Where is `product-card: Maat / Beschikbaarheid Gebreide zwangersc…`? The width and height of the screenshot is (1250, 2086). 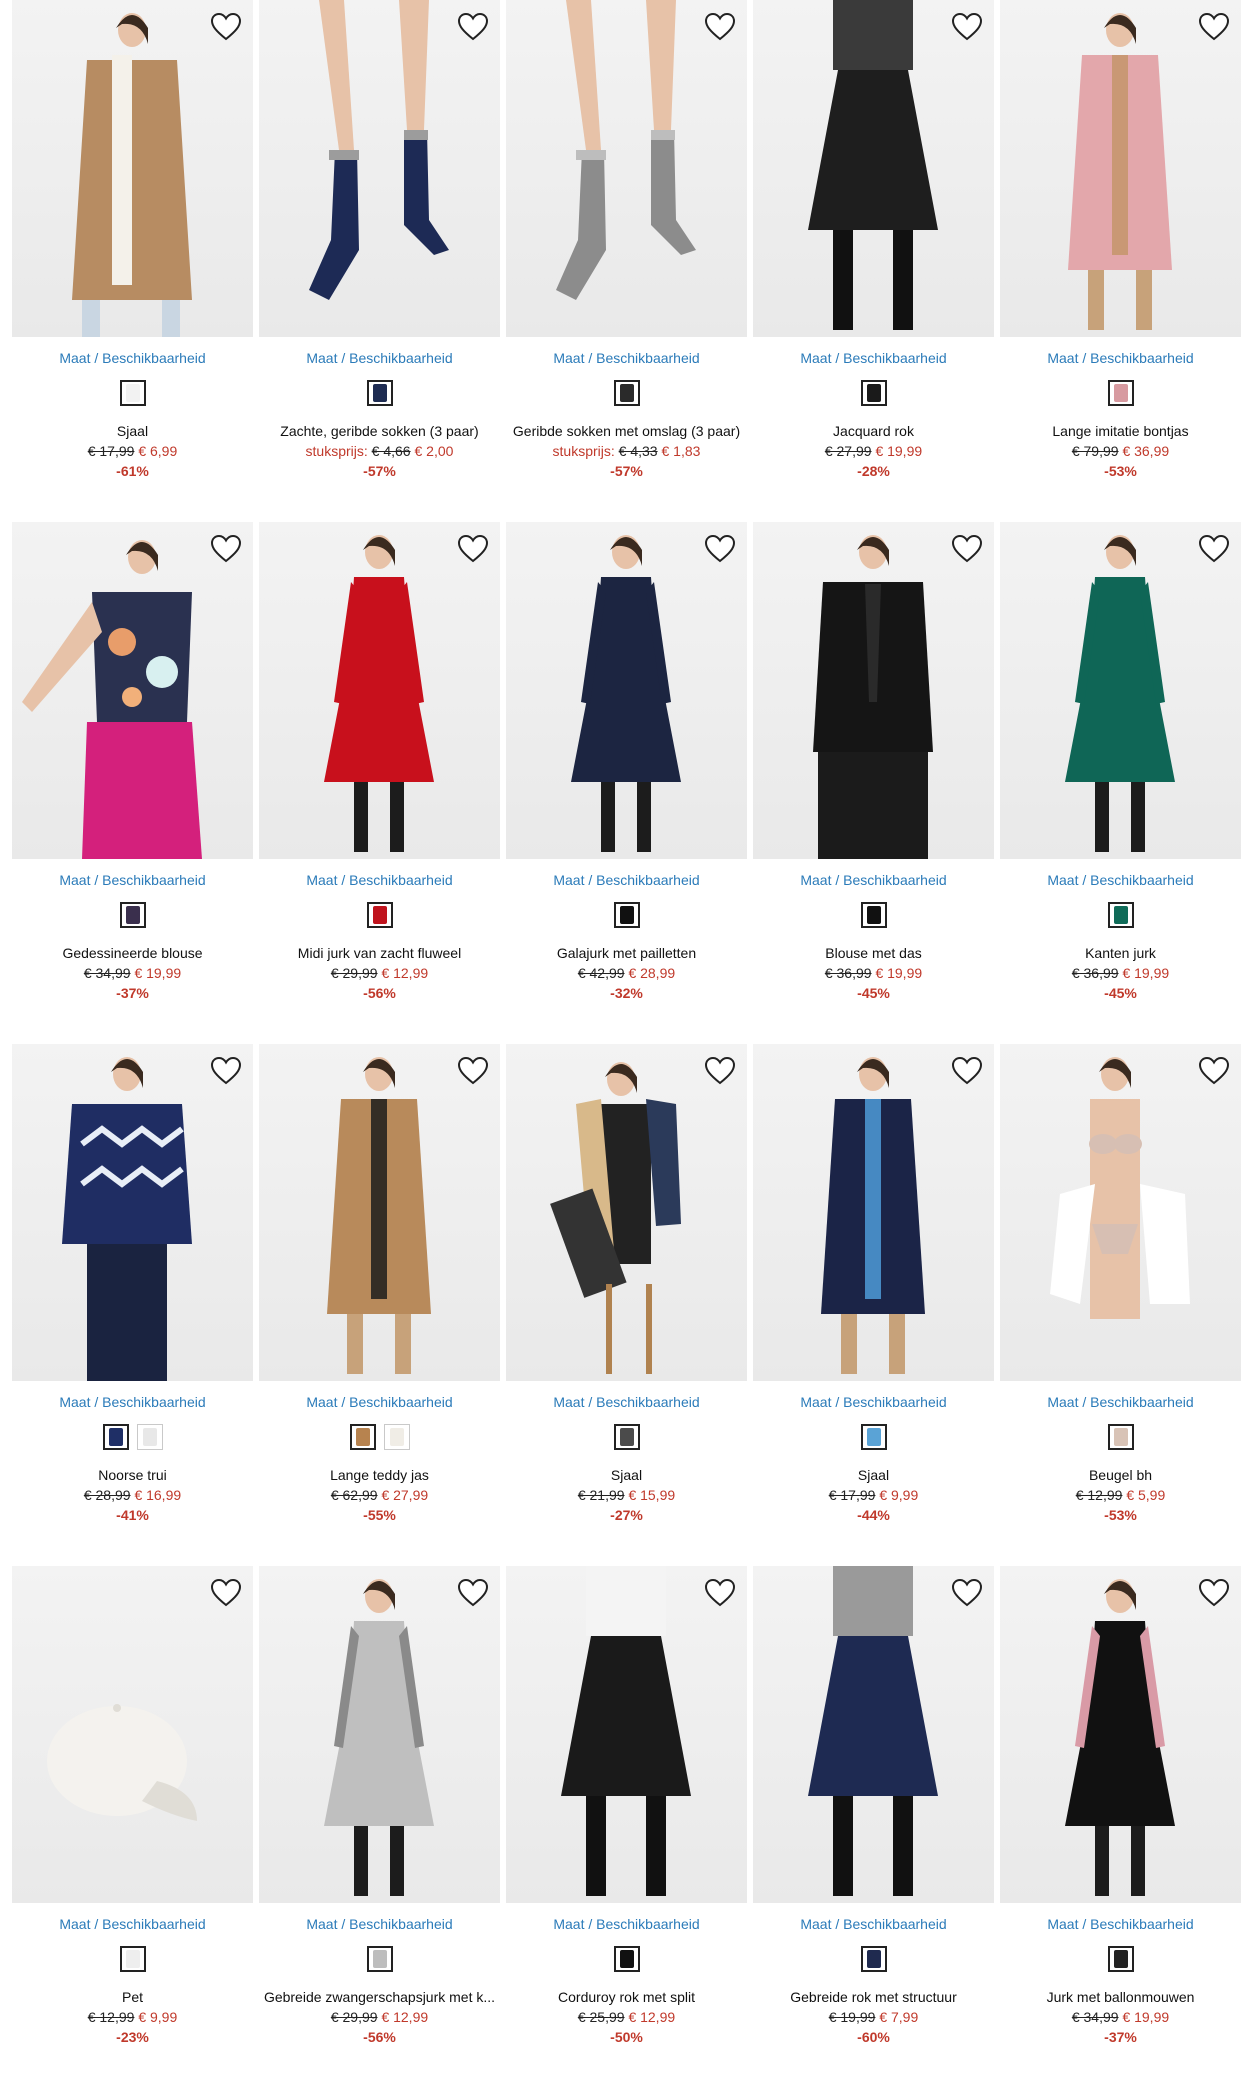 product-card: Maat / Beschikbaarheid Gebreide zwangersc… is located at coordinates (379, 1826).